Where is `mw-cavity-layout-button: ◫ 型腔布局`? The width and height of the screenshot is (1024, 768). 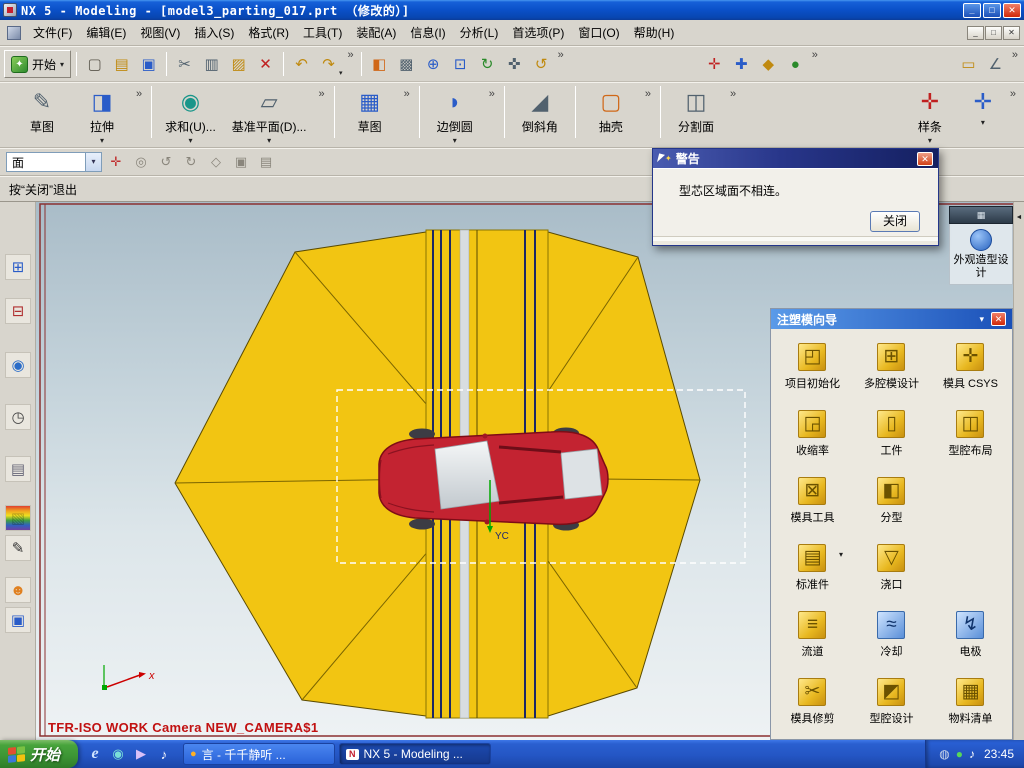 mw-cavity-layout-button: ◫ 型腔布局 is located at coordinates (970, 433).